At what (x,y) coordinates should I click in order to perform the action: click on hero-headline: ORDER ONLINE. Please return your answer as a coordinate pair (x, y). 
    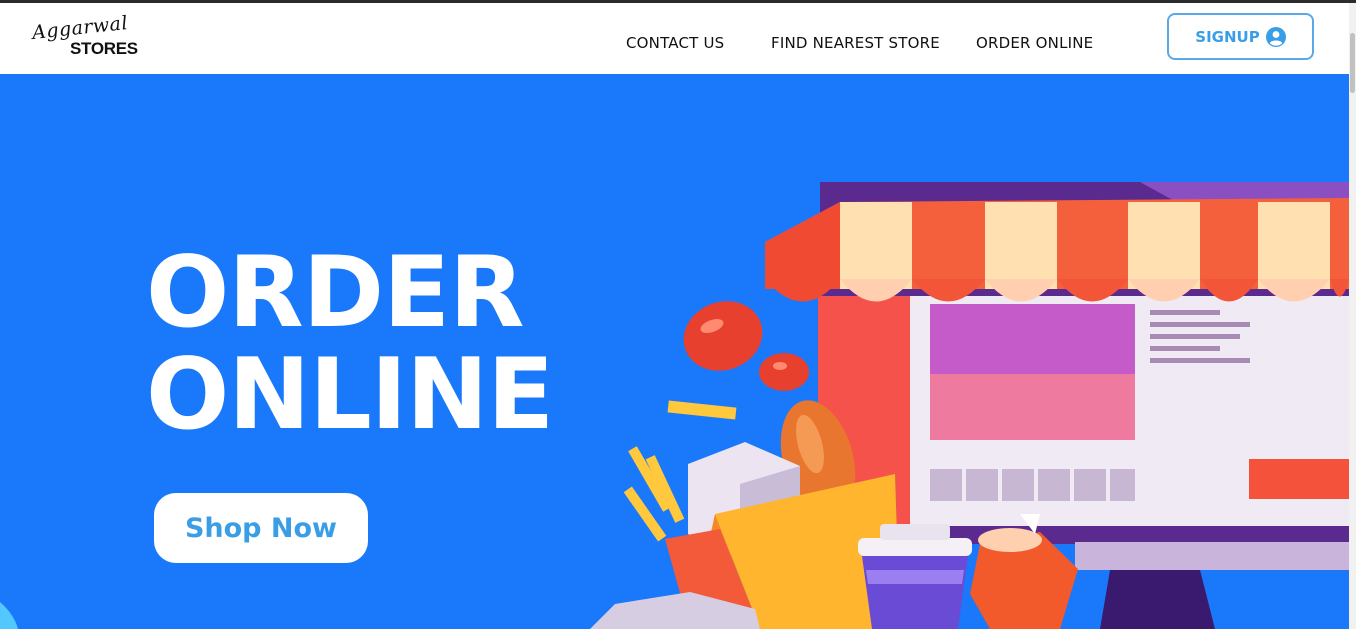
    Looking at the image, I should click on (350, 344).